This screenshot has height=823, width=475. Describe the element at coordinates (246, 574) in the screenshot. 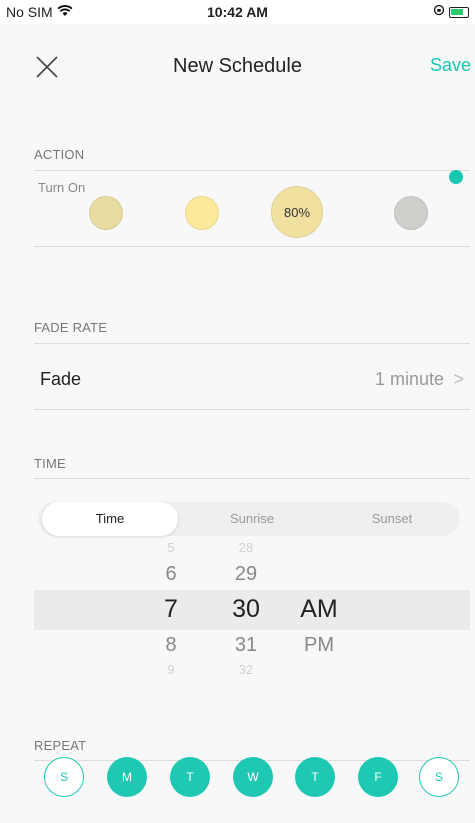

I see `minute-option: 29` at that location.